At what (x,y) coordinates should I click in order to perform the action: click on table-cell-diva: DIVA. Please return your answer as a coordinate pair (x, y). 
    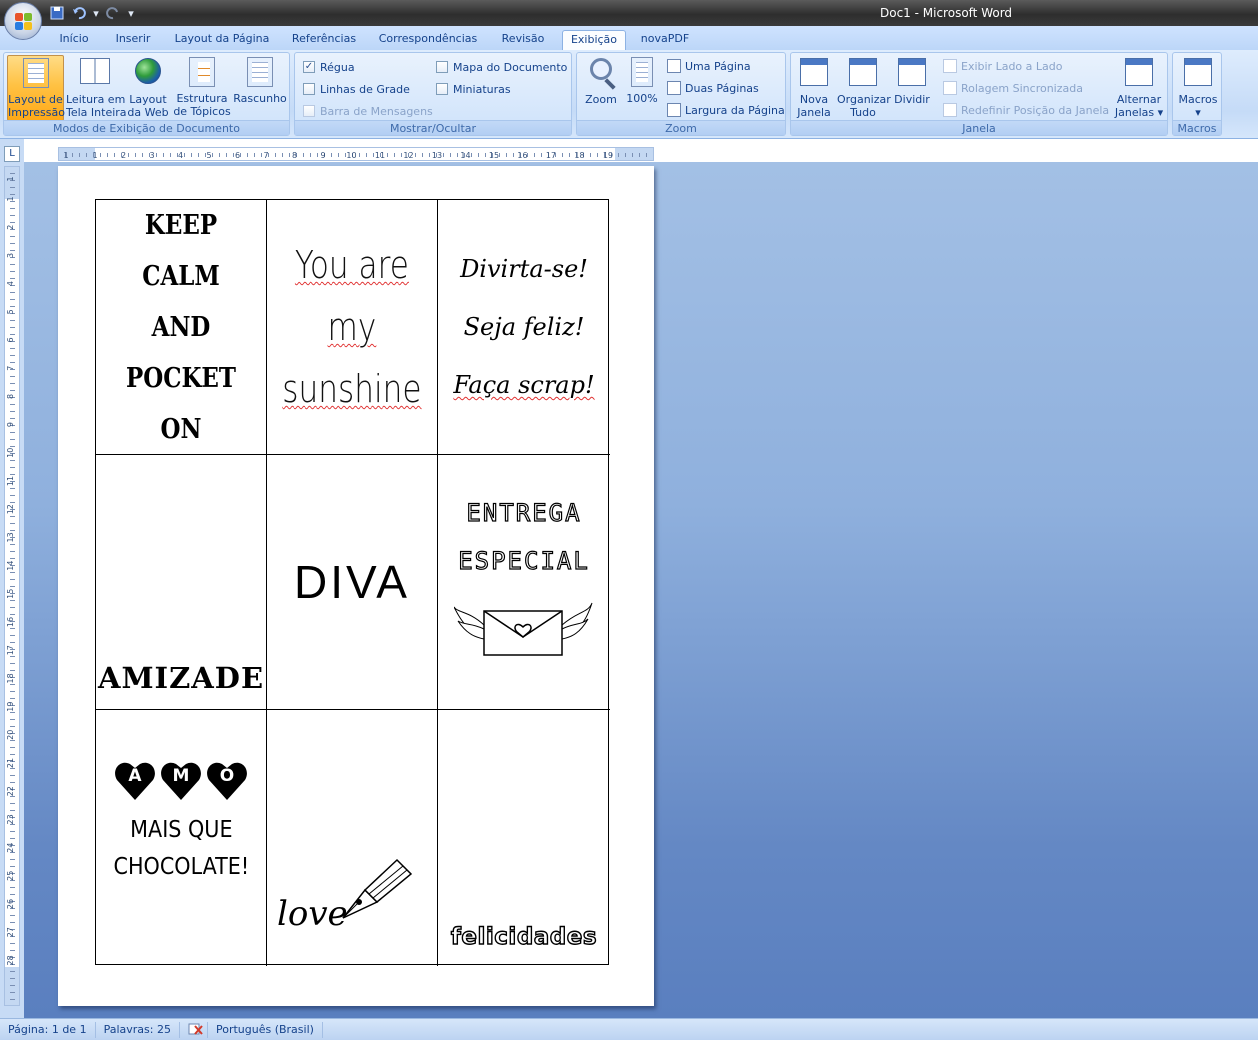
    Looking at the image, I should click on (352, 582).